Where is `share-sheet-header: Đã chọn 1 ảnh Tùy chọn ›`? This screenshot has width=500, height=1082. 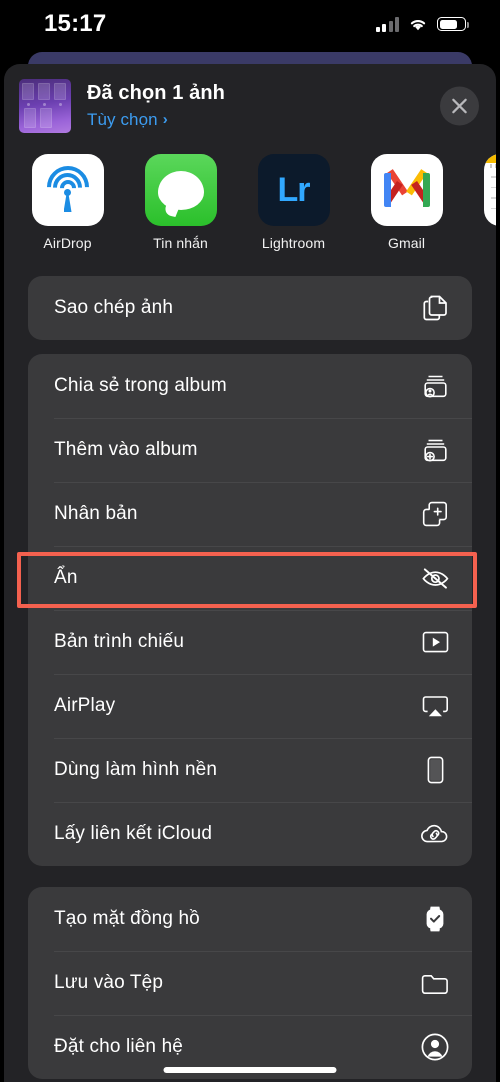
share-sheet-header: Đã chọn 1 ảnh Tùy chọn › is located at coordinates (250, 105).